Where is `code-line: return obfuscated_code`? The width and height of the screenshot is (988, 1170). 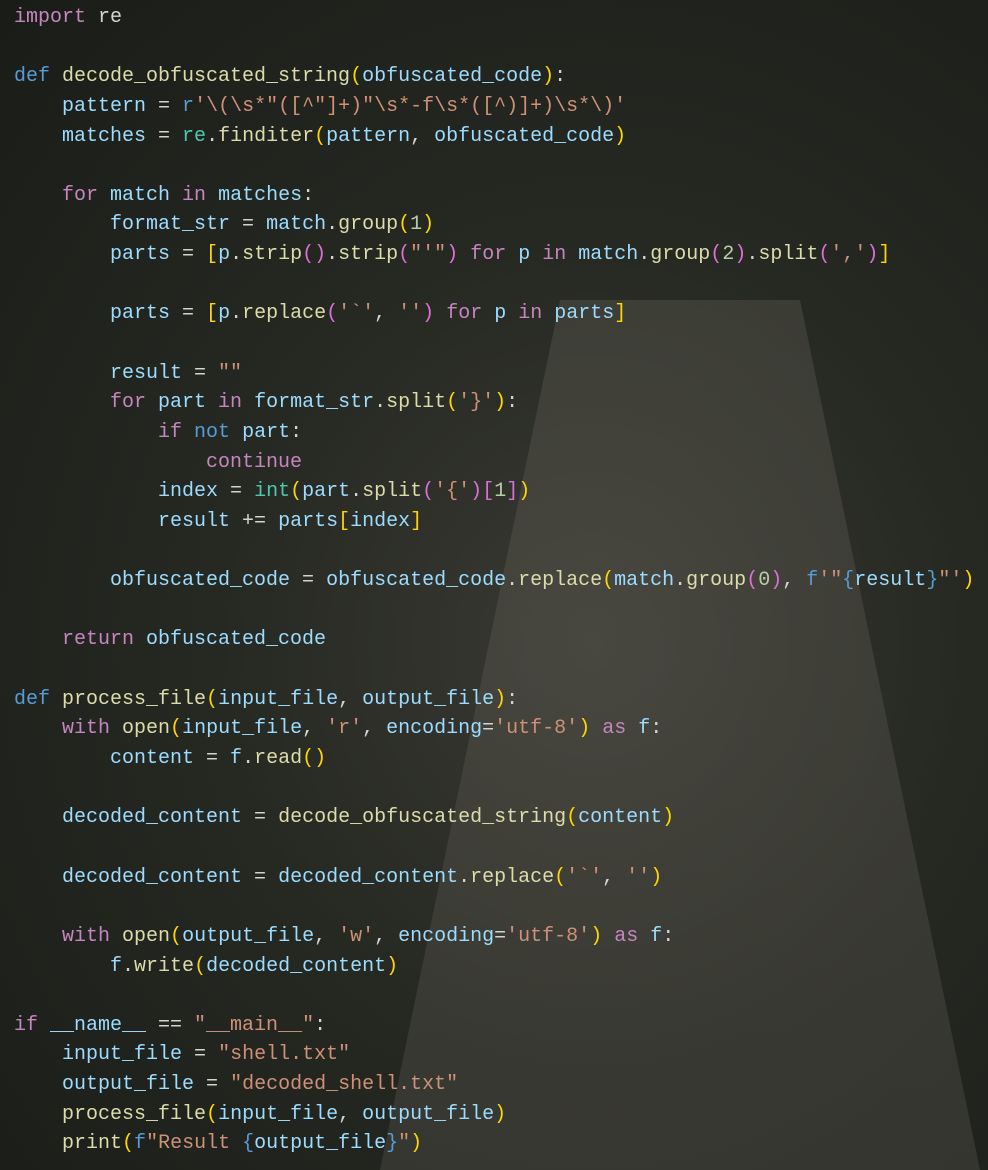
code-line: return obfuscated_code is located at coordinates (494, 640).